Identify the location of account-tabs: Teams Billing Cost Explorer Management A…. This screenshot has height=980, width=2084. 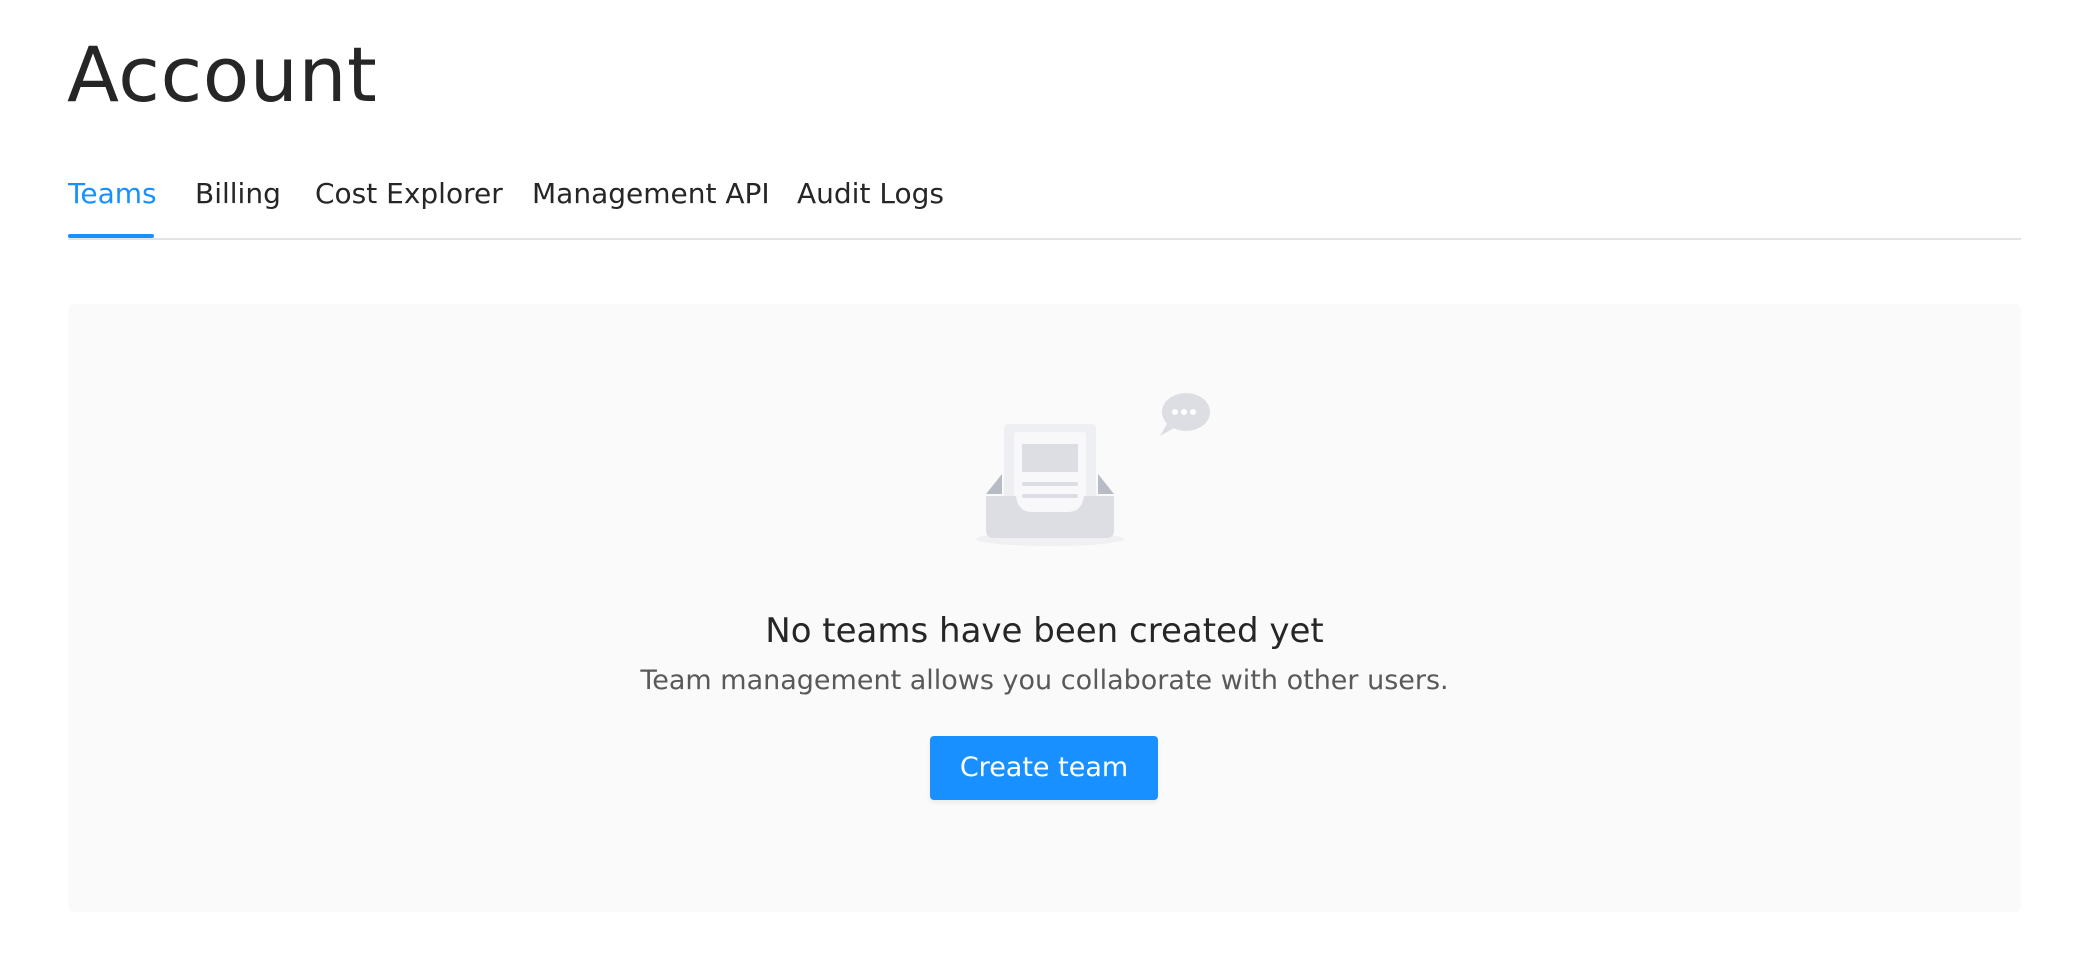
(1044, 200).